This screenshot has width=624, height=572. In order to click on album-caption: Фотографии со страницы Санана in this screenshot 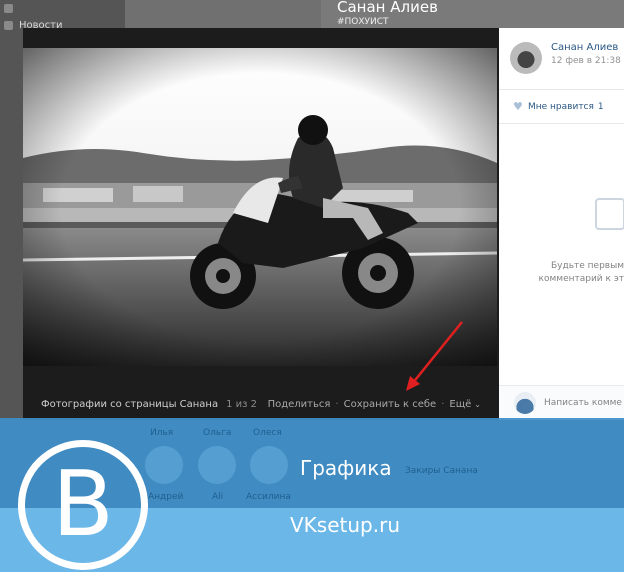, I will do `click(129, 404)`.